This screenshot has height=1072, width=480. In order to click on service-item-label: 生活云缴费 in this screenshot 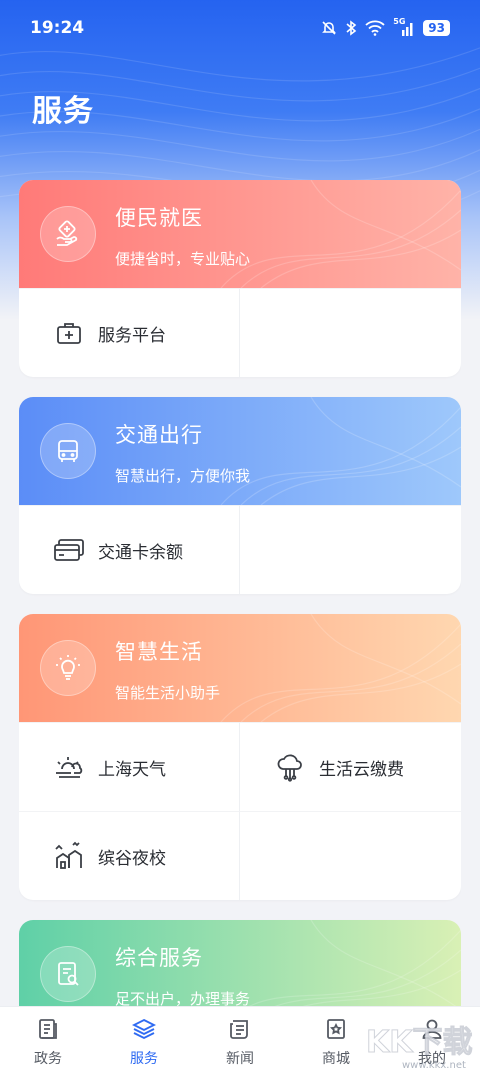, I will do `click(361, 769)`.